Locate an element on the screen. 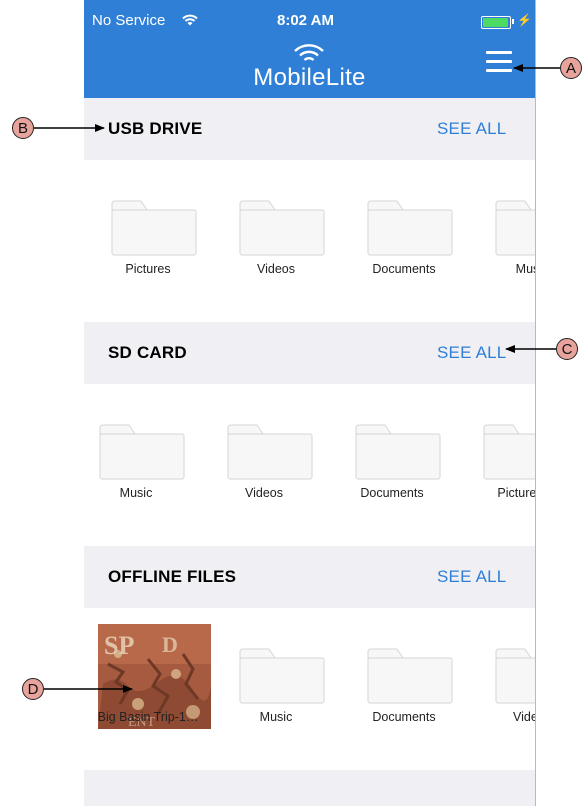  callout-a: A is located at coordinates (571, 68).